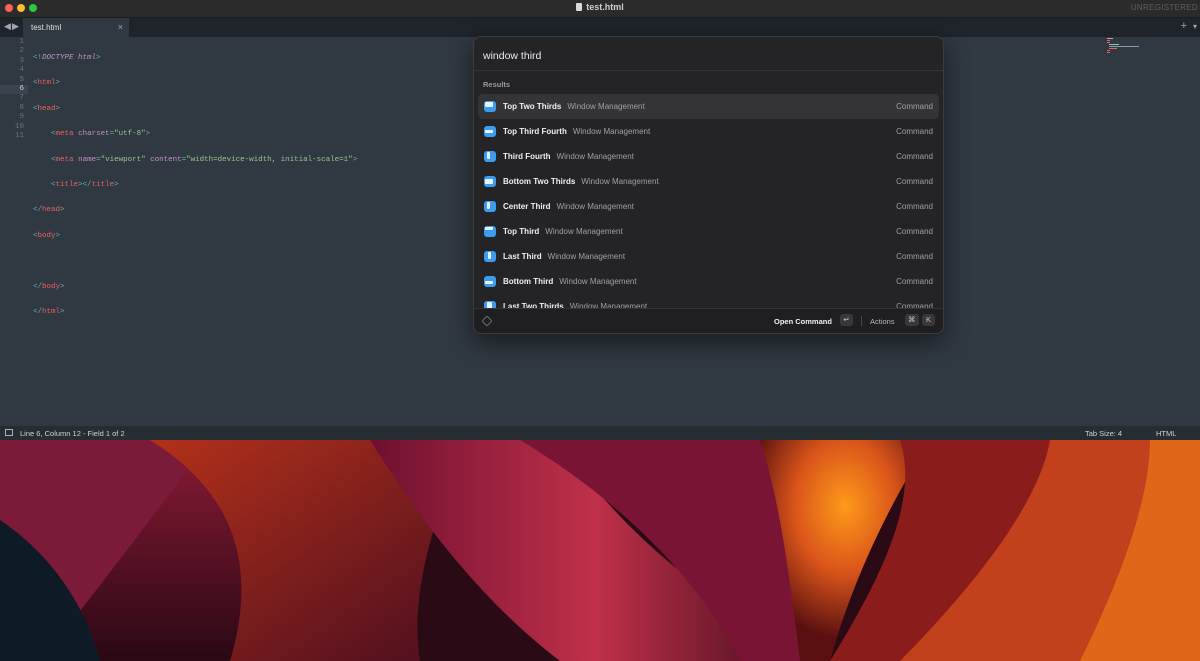 Image resolution: width=1200 pixels, height=661 pixels. What do you see at coordinates (19, 126) in the screenshot?
I see `line-number: 10` at bounding box center [19, 126].